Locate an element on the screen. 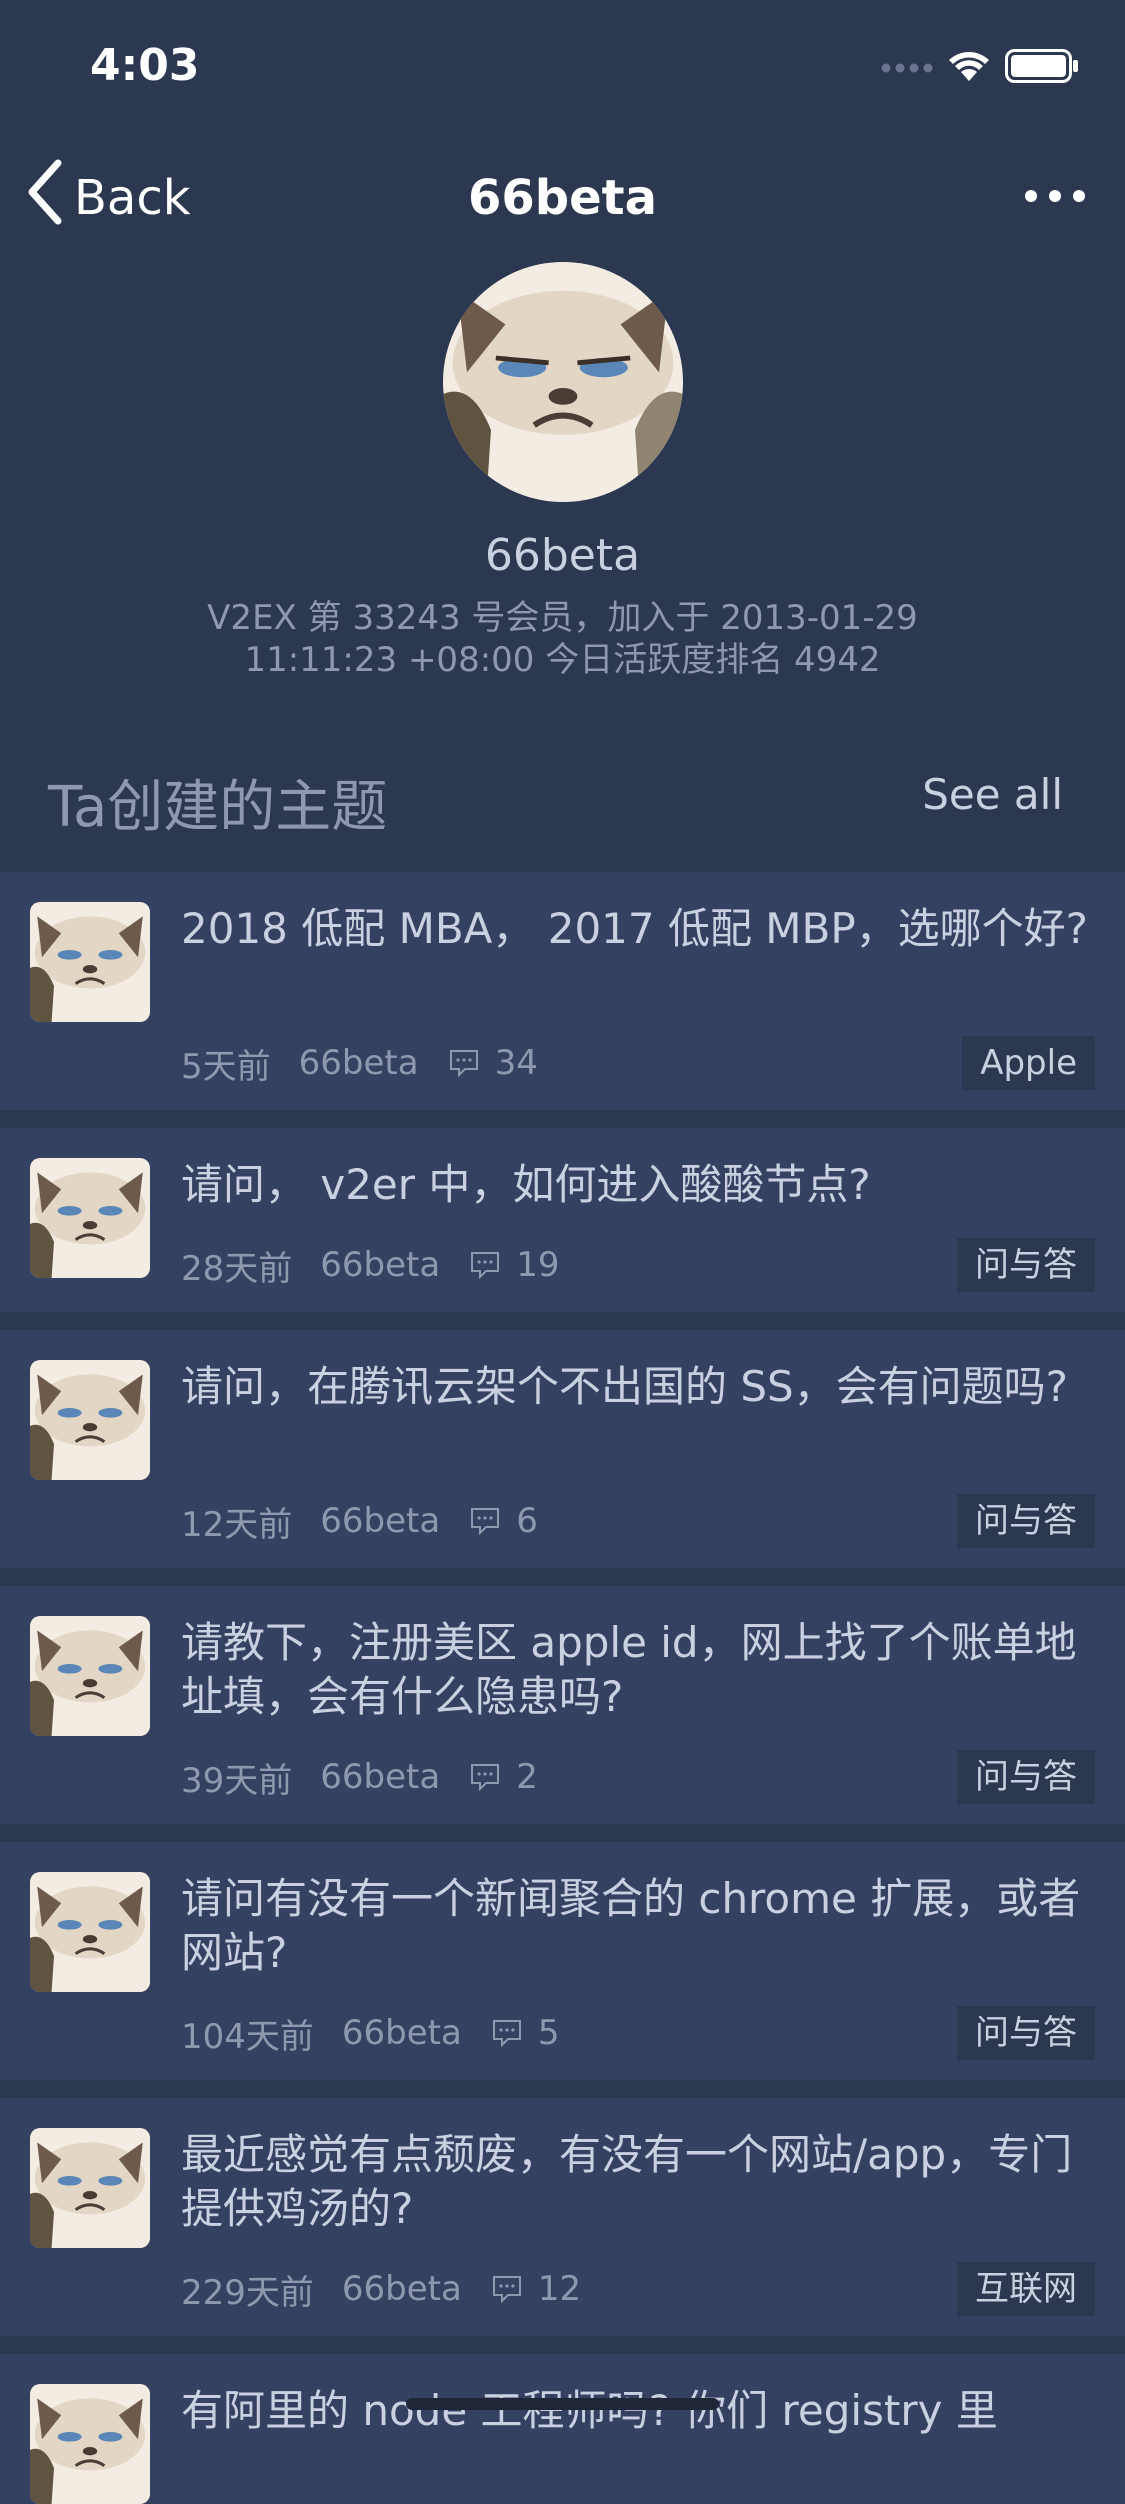  node-tag: Apple is located at coordinates (1028, 1063).